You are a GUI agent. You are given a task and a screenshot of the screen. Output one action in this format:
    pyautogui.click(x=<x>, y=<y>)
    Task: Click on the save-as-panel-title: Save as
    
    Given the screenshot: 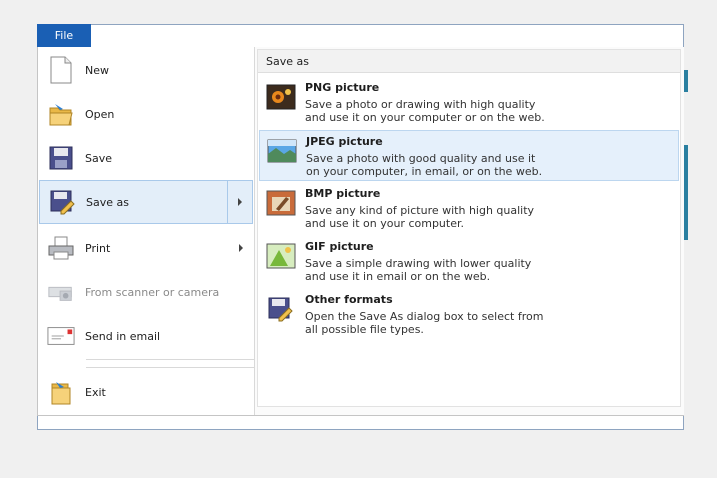 What is the action you would take?
    pyautogui.click(x=469, y=61)
    